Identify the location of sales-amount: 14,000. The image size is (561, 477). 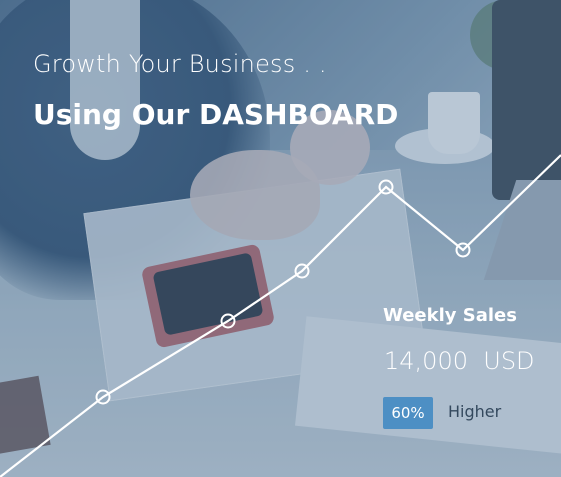
(426, 361).